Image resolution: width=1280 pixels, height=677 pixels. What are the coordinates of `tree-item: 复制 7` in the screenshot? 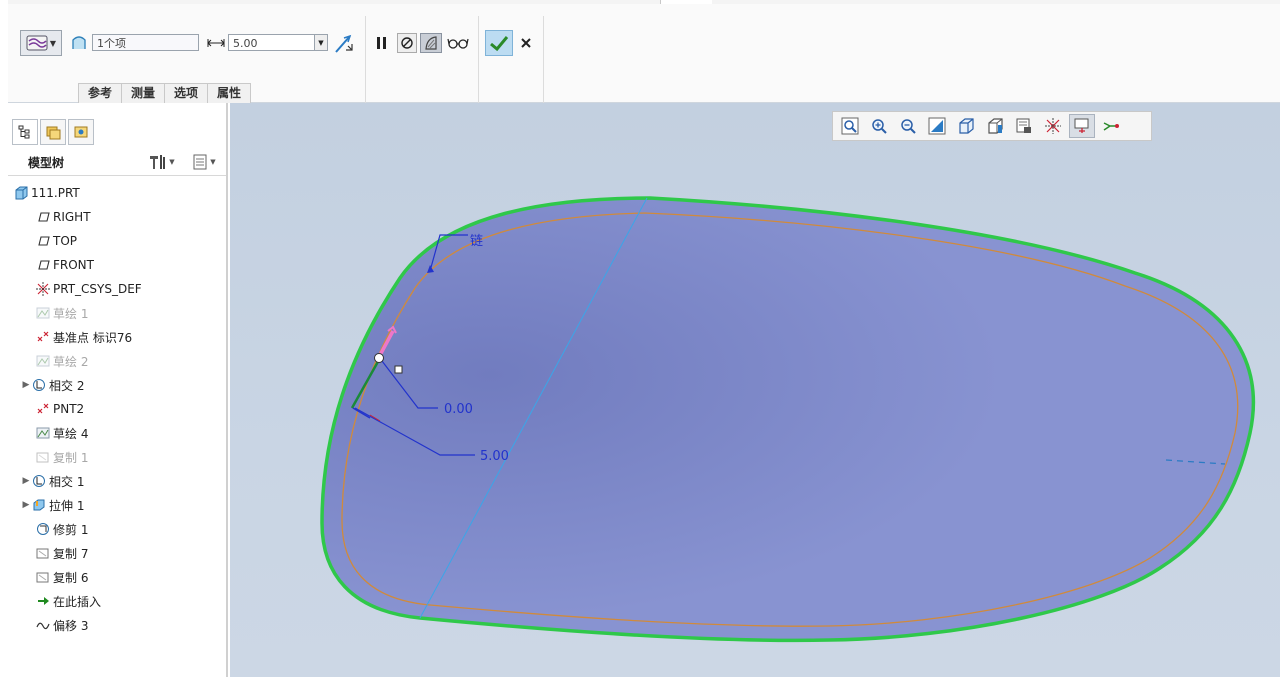 It's located at (117, 553).